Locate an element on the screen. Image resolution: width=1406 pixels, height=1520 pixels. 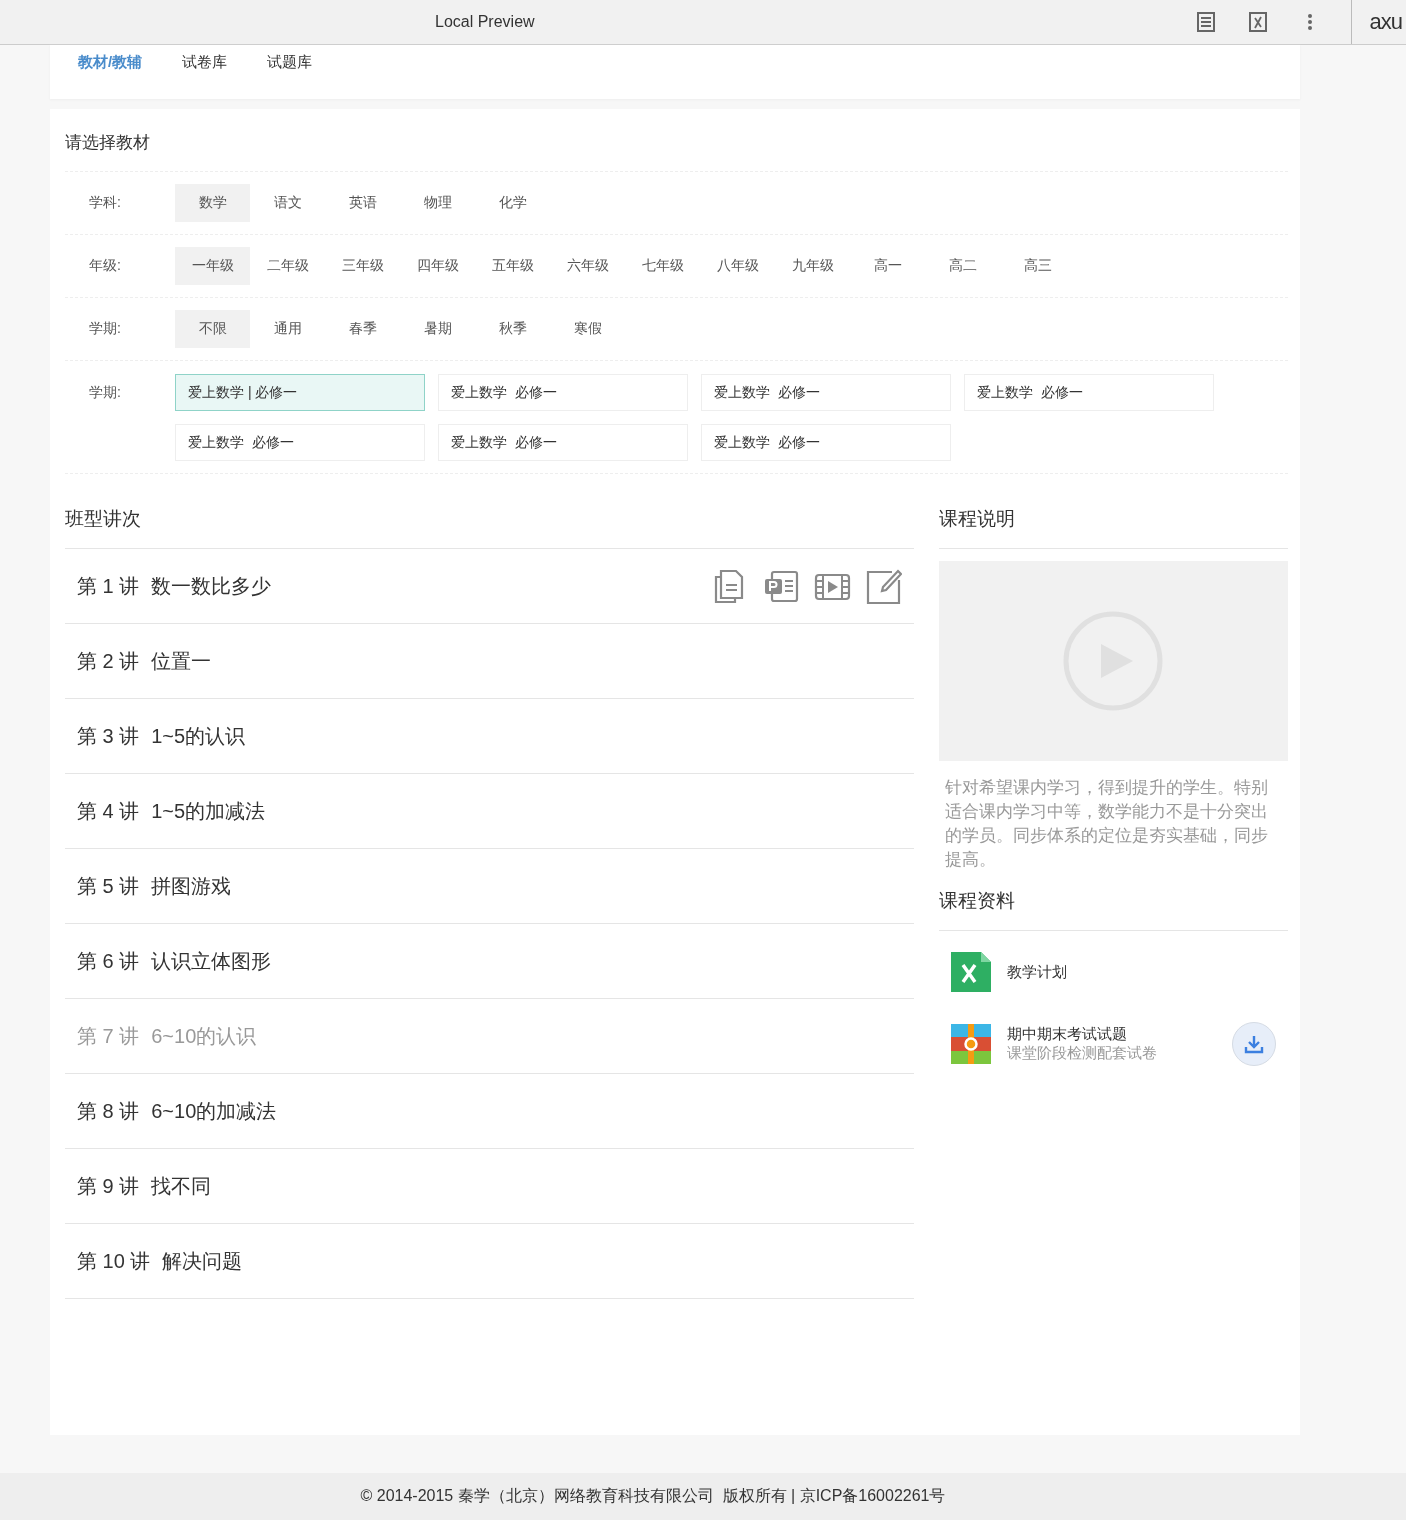
lesson-title: 解决问题 is located at coordinates (202, 1261).